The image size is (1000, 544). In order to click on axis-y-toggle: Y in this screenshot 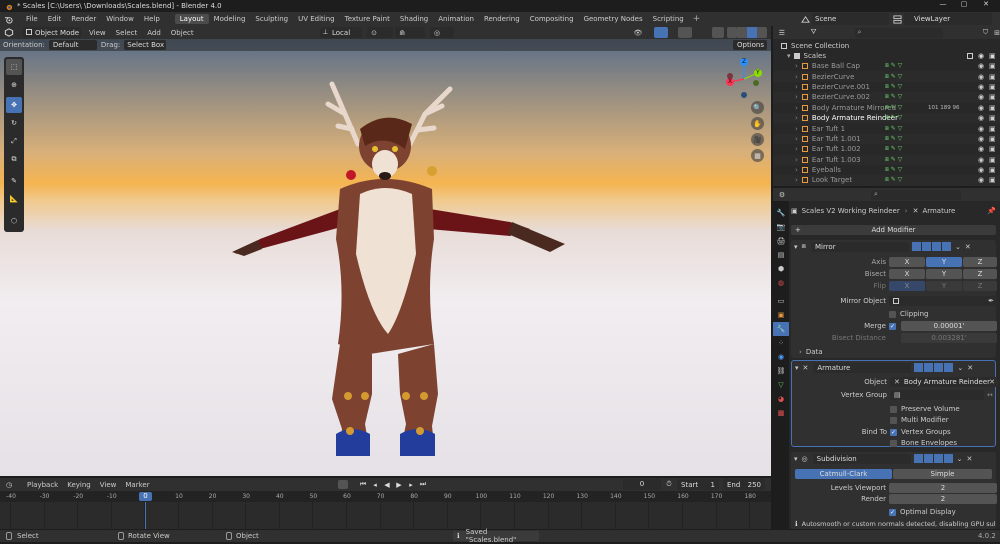, I will do `click(944, 262)`.